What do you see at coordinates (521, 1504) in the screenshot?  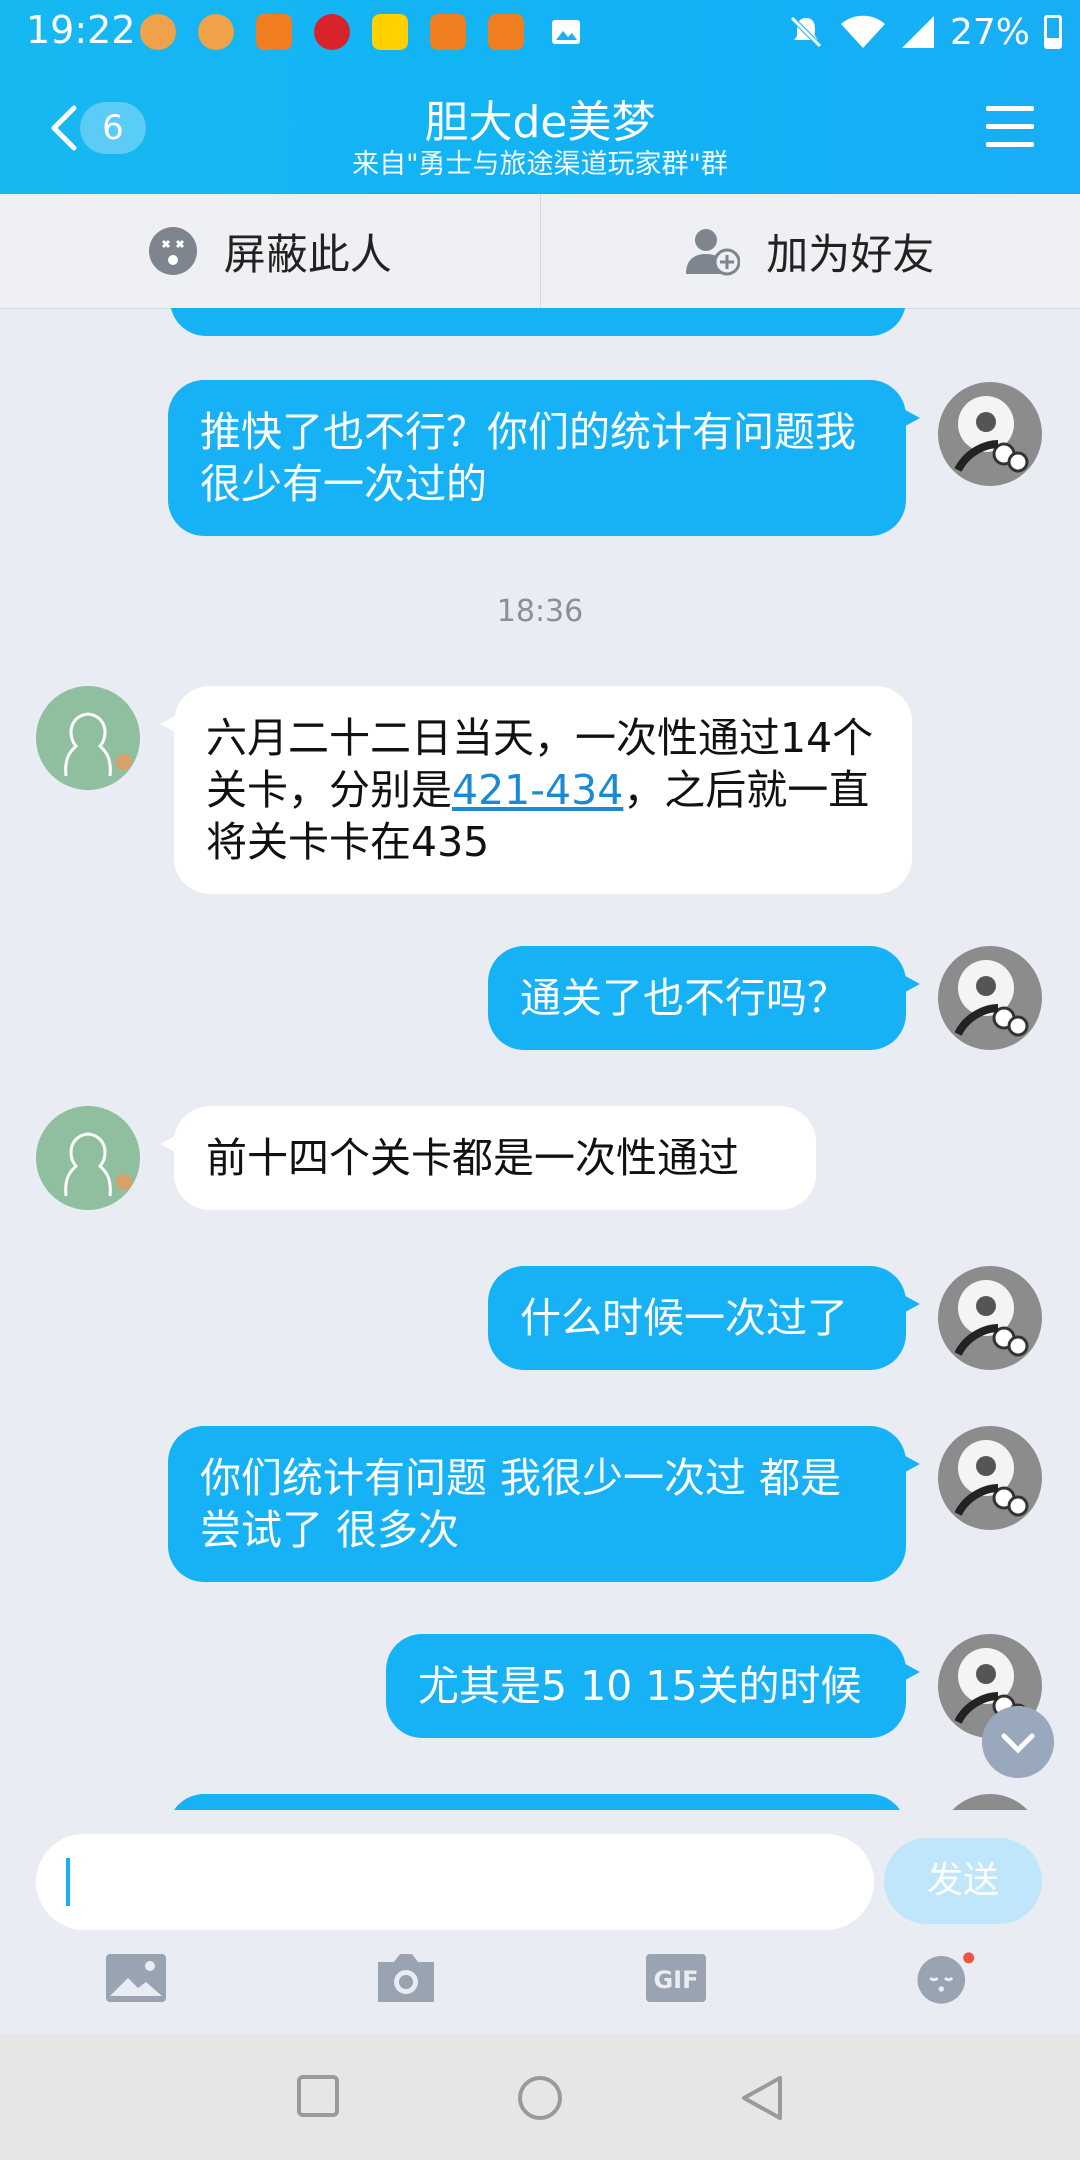 I see `message-text: 你们统计有问题 我很少一次过 都是尝试了 很多次` at bounding box center [521, 1504].